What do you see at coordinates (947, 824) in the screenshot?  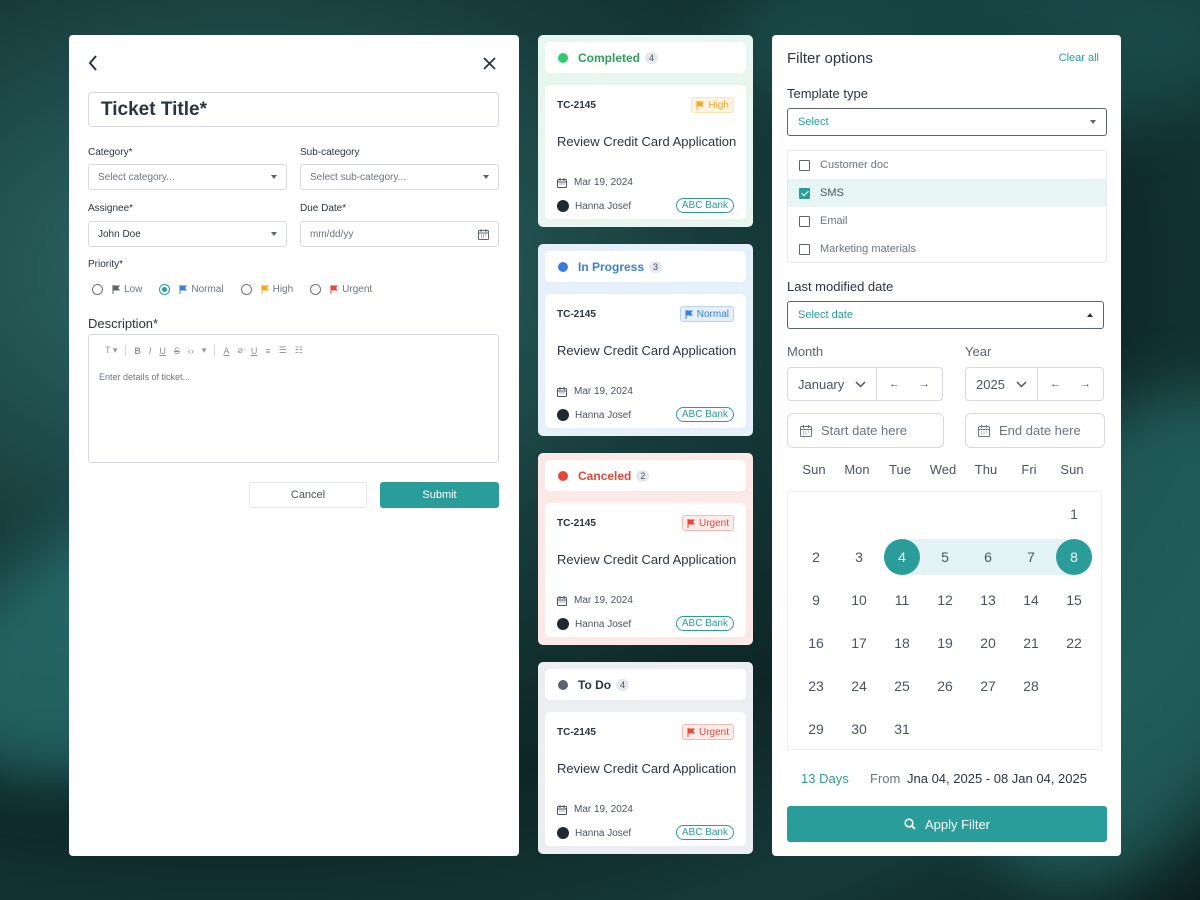 I see `apply-filter-button: Apply Filter` at bounding box center [947, 824].